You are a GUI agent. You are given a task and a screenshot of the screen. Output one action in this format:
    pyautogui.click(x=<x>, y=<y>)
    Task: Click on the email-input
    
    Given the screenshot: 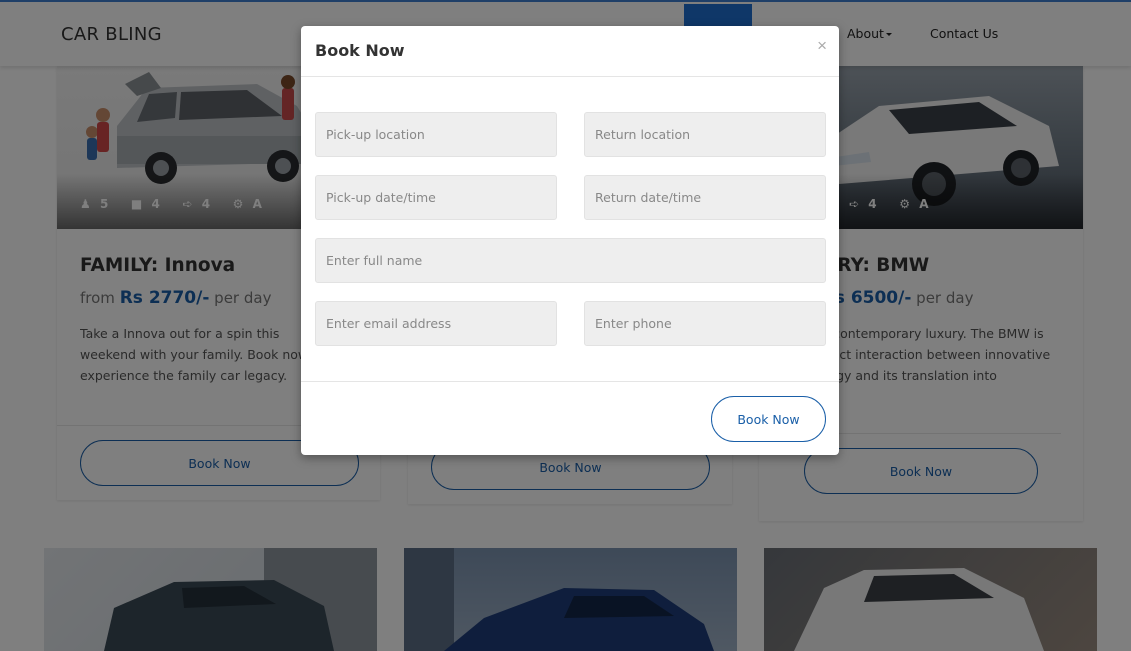 What is the action you would take?
    pyautogui.click(x=436, y=323)
    